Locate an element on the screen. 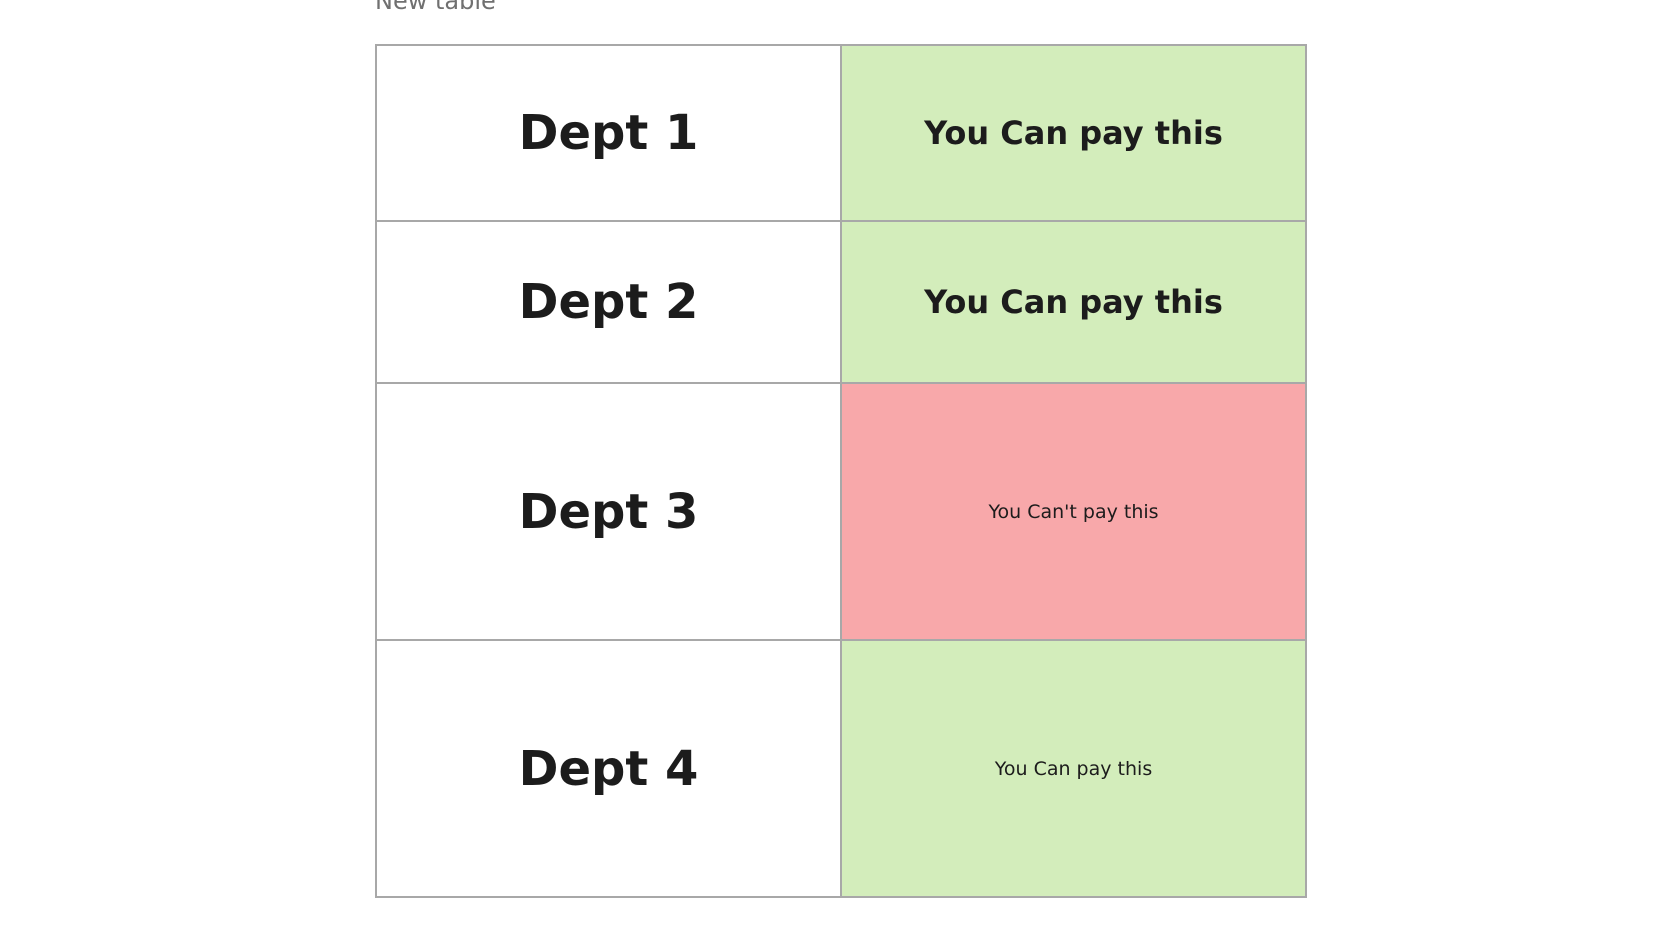 The height and width of the screenshot is (936, 1667). table-row: Dept 1 You Can pay this is located at coordinates (841, 133).